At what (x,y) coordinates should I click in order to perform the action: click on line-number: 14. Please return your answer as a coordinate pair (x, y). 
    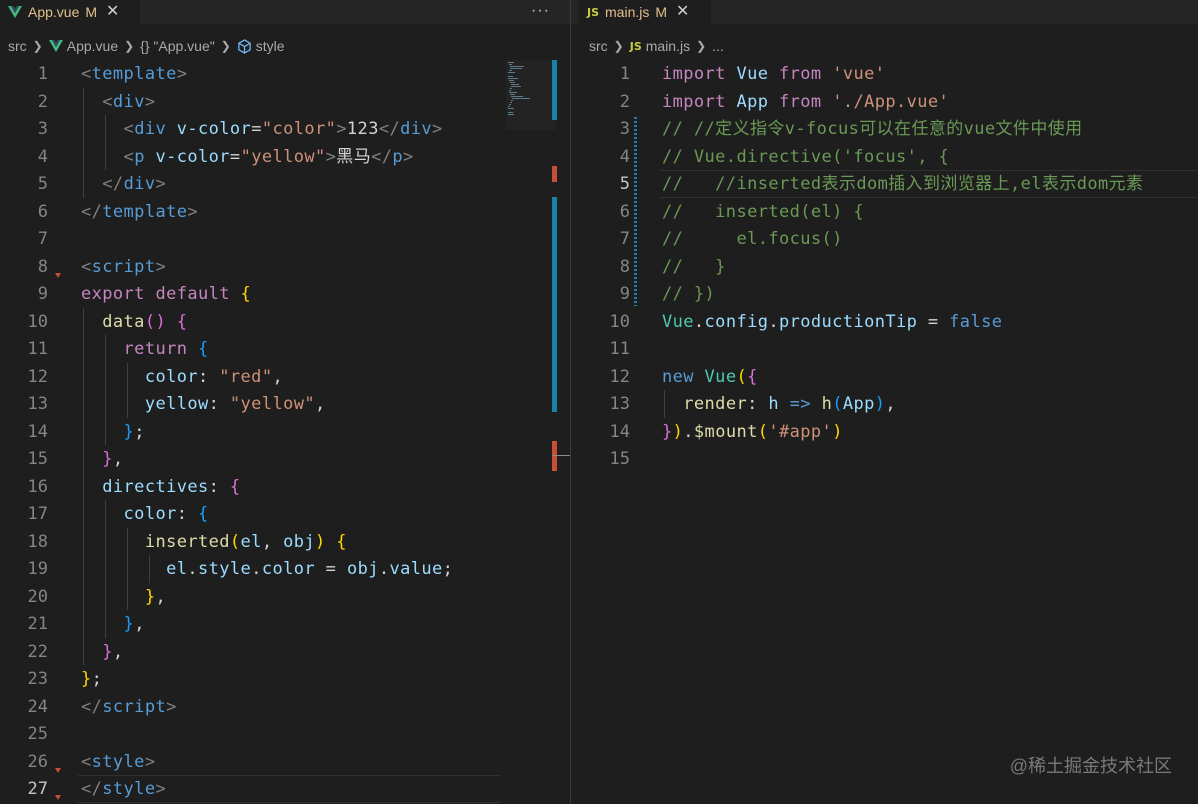
    Looking at the image, I should click on (37, 431).